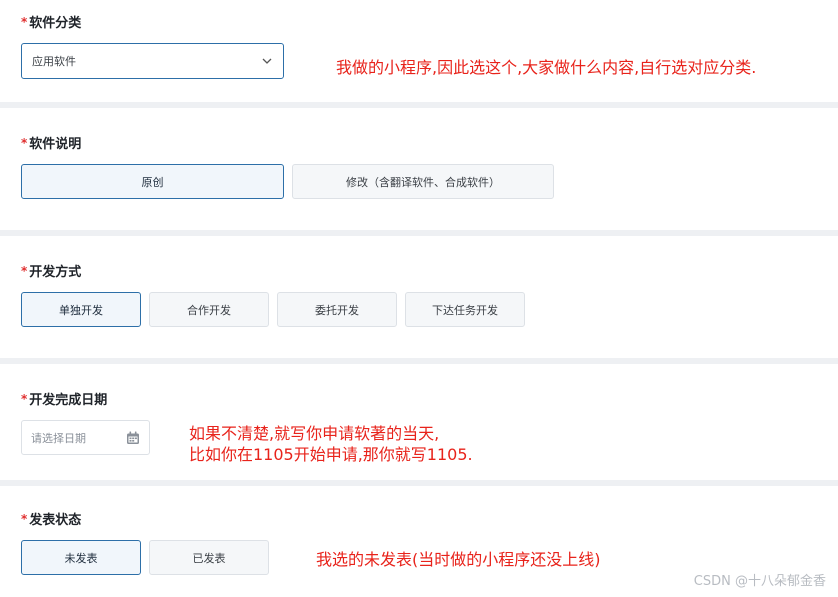  I want to click on publish-option-unpublished: 未发表, so click(81, 557).